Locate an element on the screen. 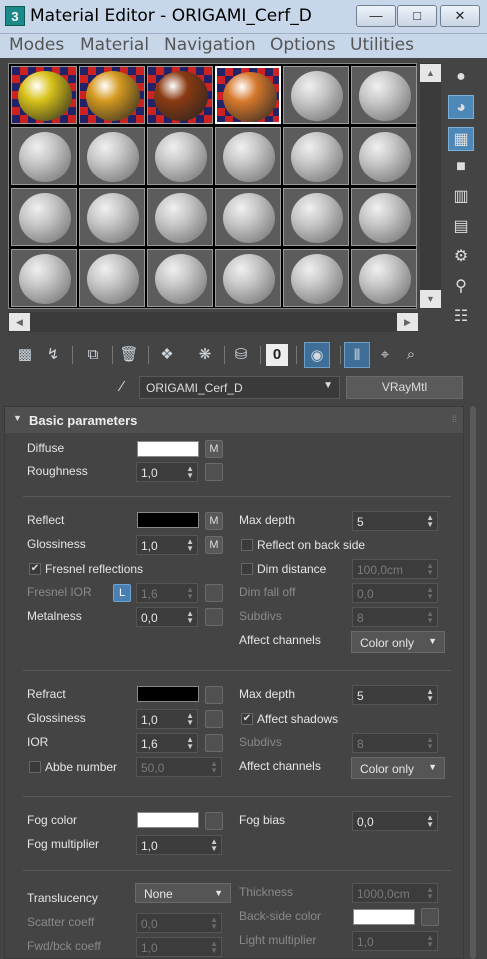  fog-multiplier-spinner: 1,0 ▲ ▼ is located at coordinates (179, 845).